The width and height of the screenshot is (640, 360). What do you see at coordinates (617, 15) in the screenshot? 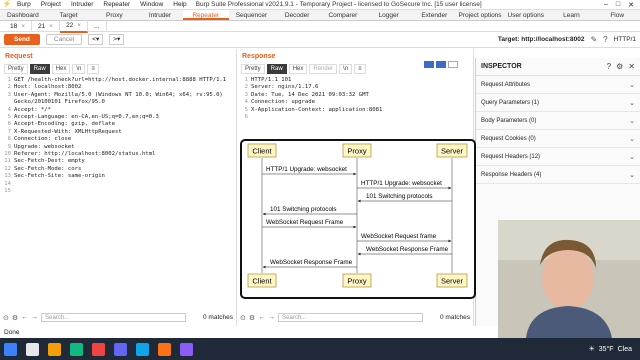
I see `tab-flow: Flow` at bounding box center [617, 15].